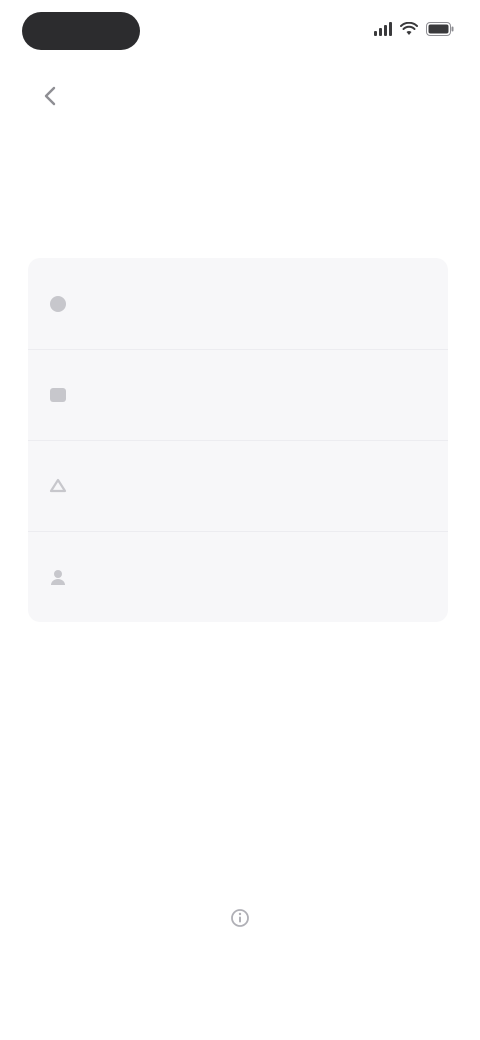  I want to click on info-icon, so click(240, 918).